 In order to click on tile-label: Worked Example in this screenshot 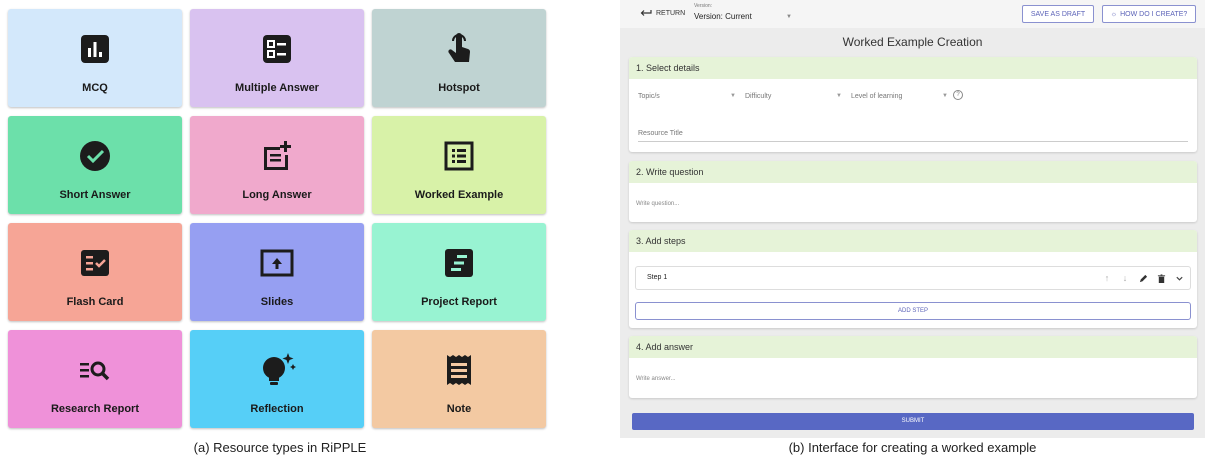, I will do `click(459, 195)`.